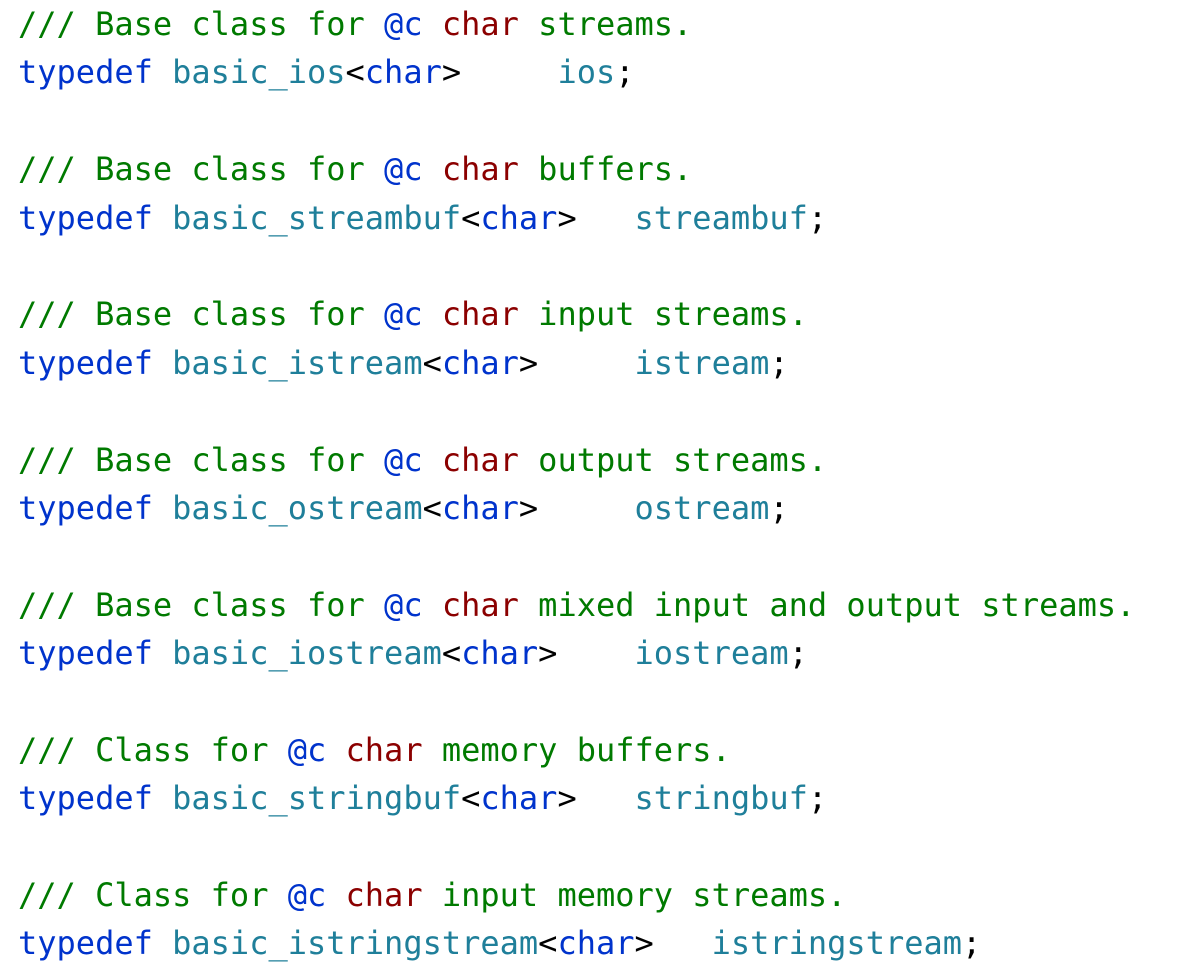 This screenshot has height=969, width=1181. What do you see at coordinates (702, 507) in the screenshot?
I see `code-token-type: ostream` at bounding box center [702, 507].